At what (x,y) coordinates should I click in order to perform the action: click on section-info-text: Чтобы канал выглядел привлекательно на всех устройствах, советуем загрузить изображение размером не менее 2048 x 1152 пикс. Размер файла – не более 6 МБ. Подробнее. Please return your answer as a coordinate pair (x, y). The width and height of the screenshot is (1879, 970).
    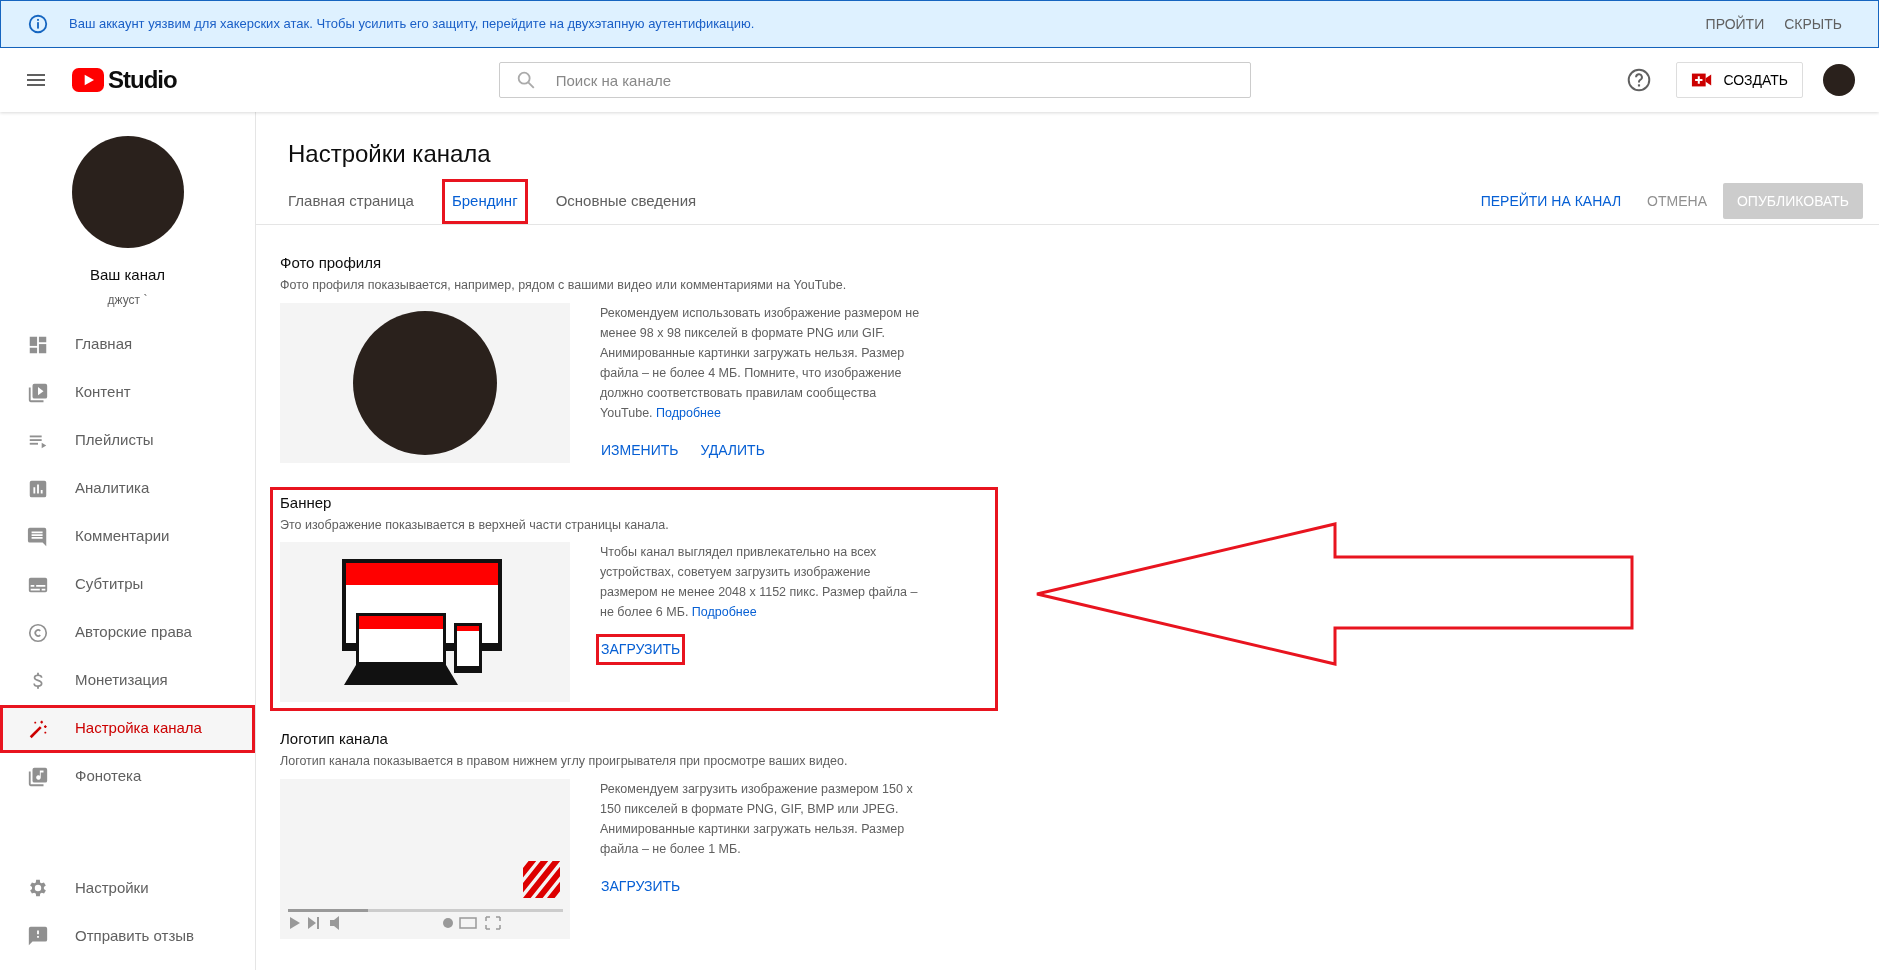
    Looking at the image, I should click on (759, 583).